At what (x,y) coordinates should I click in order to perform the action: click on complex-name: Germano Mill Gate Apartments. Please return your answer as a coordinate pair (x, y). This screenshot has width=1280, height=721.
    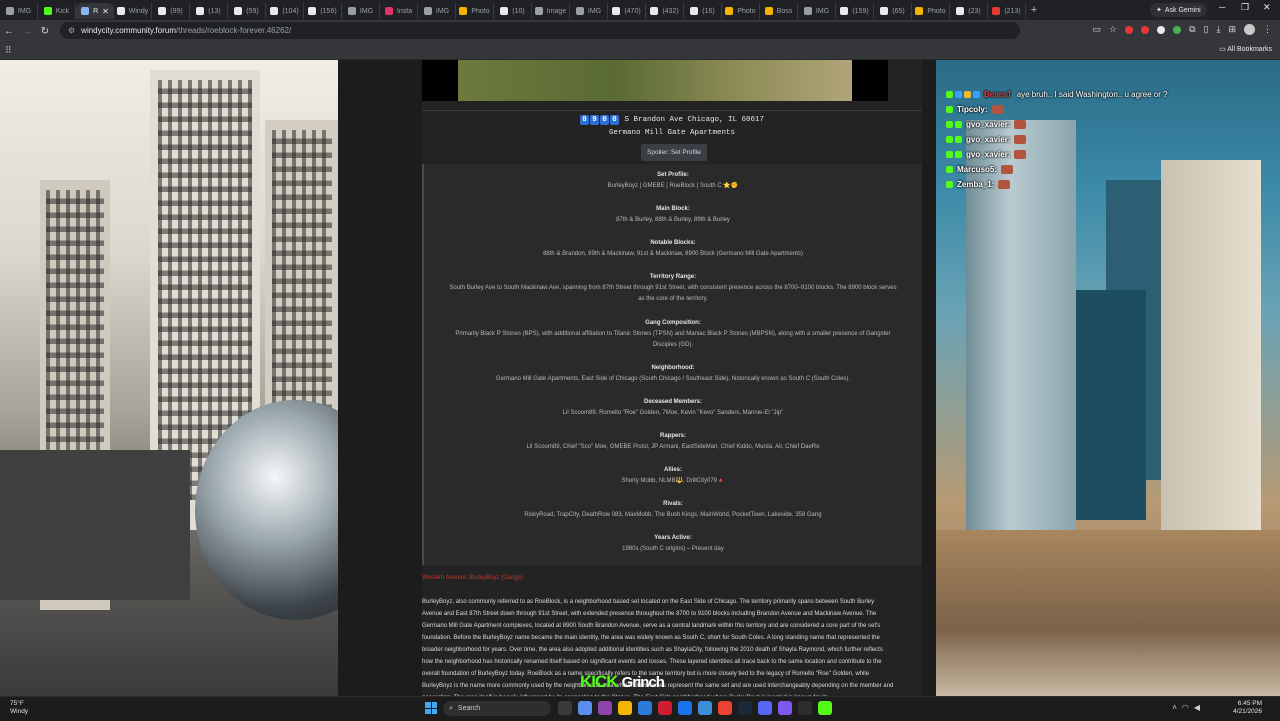
    Looking at the image, I should click on (672, 133).